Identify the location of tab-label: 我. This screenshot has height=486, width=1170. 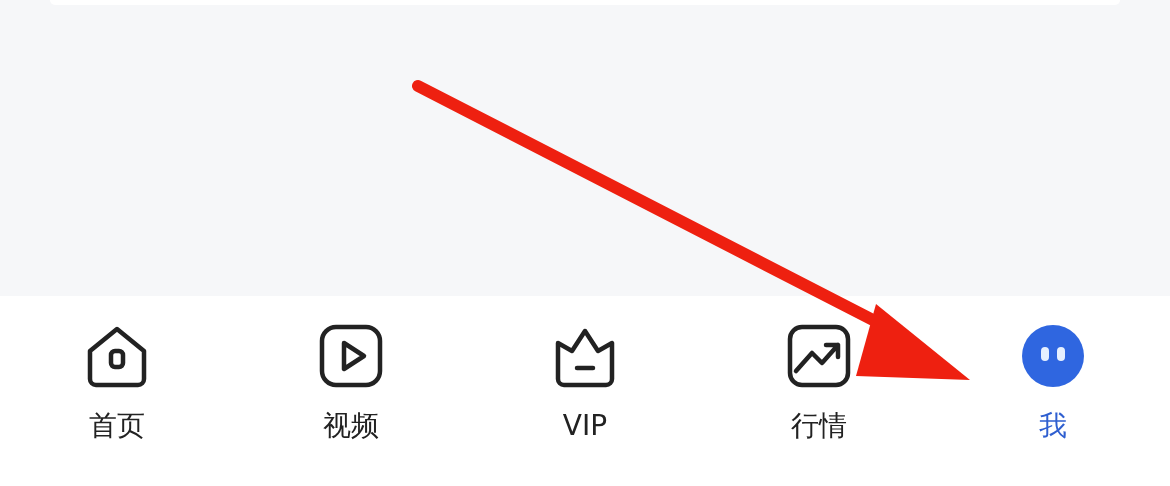
(1053, 426).